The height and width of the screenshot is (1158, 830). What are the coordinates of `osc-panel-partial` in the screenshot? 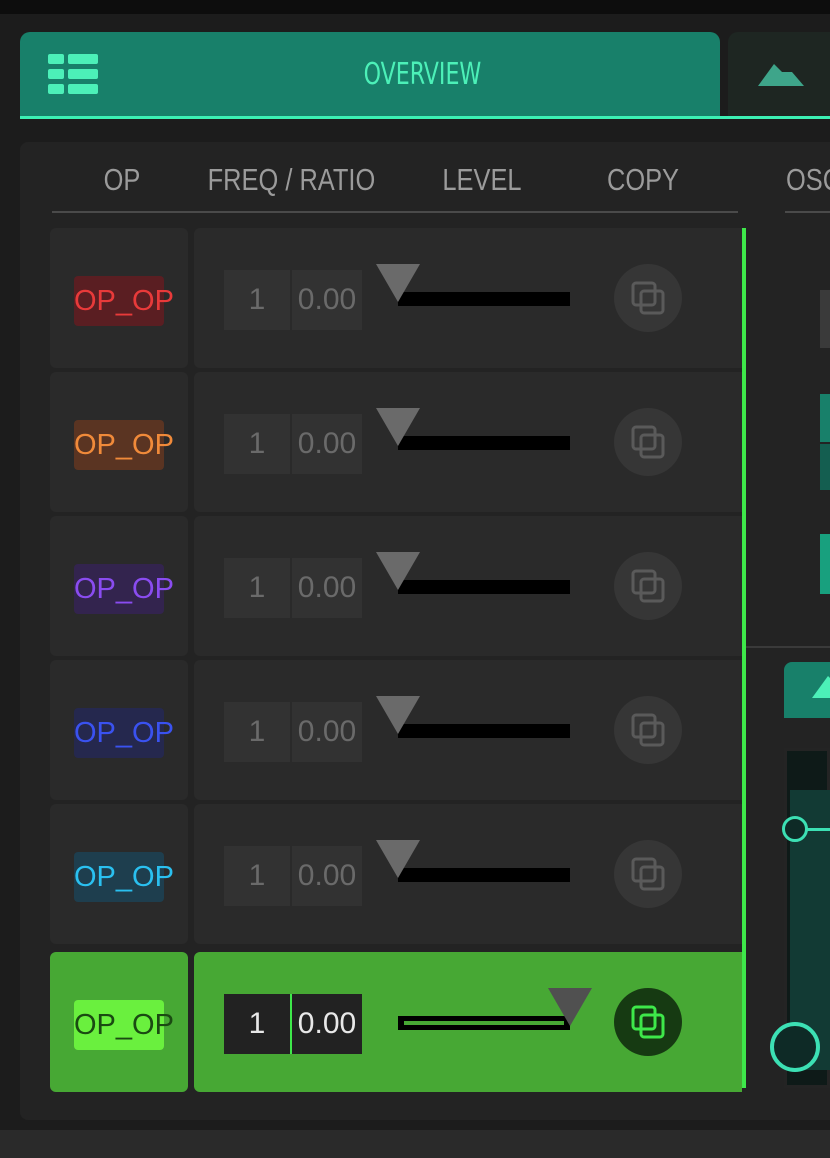 It's located at (788, 437).